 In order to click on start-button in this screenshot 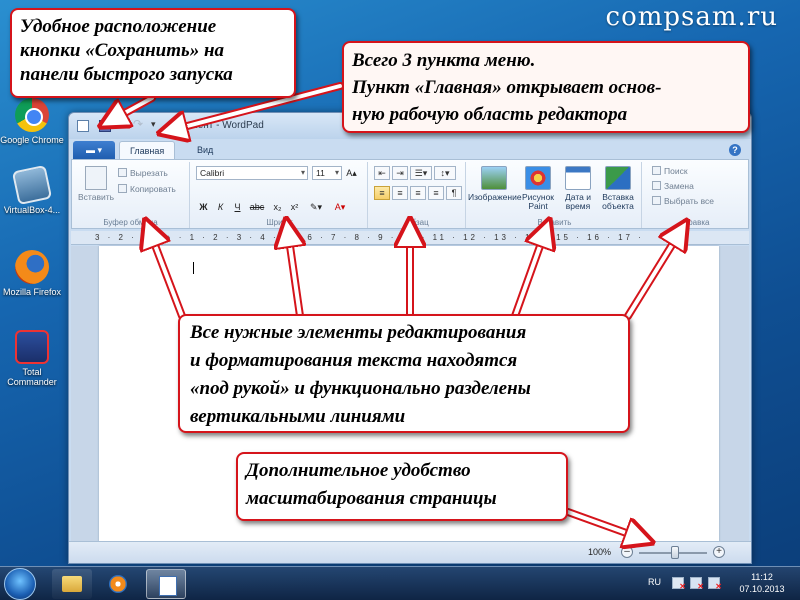, I will do `click(20, 584)`.